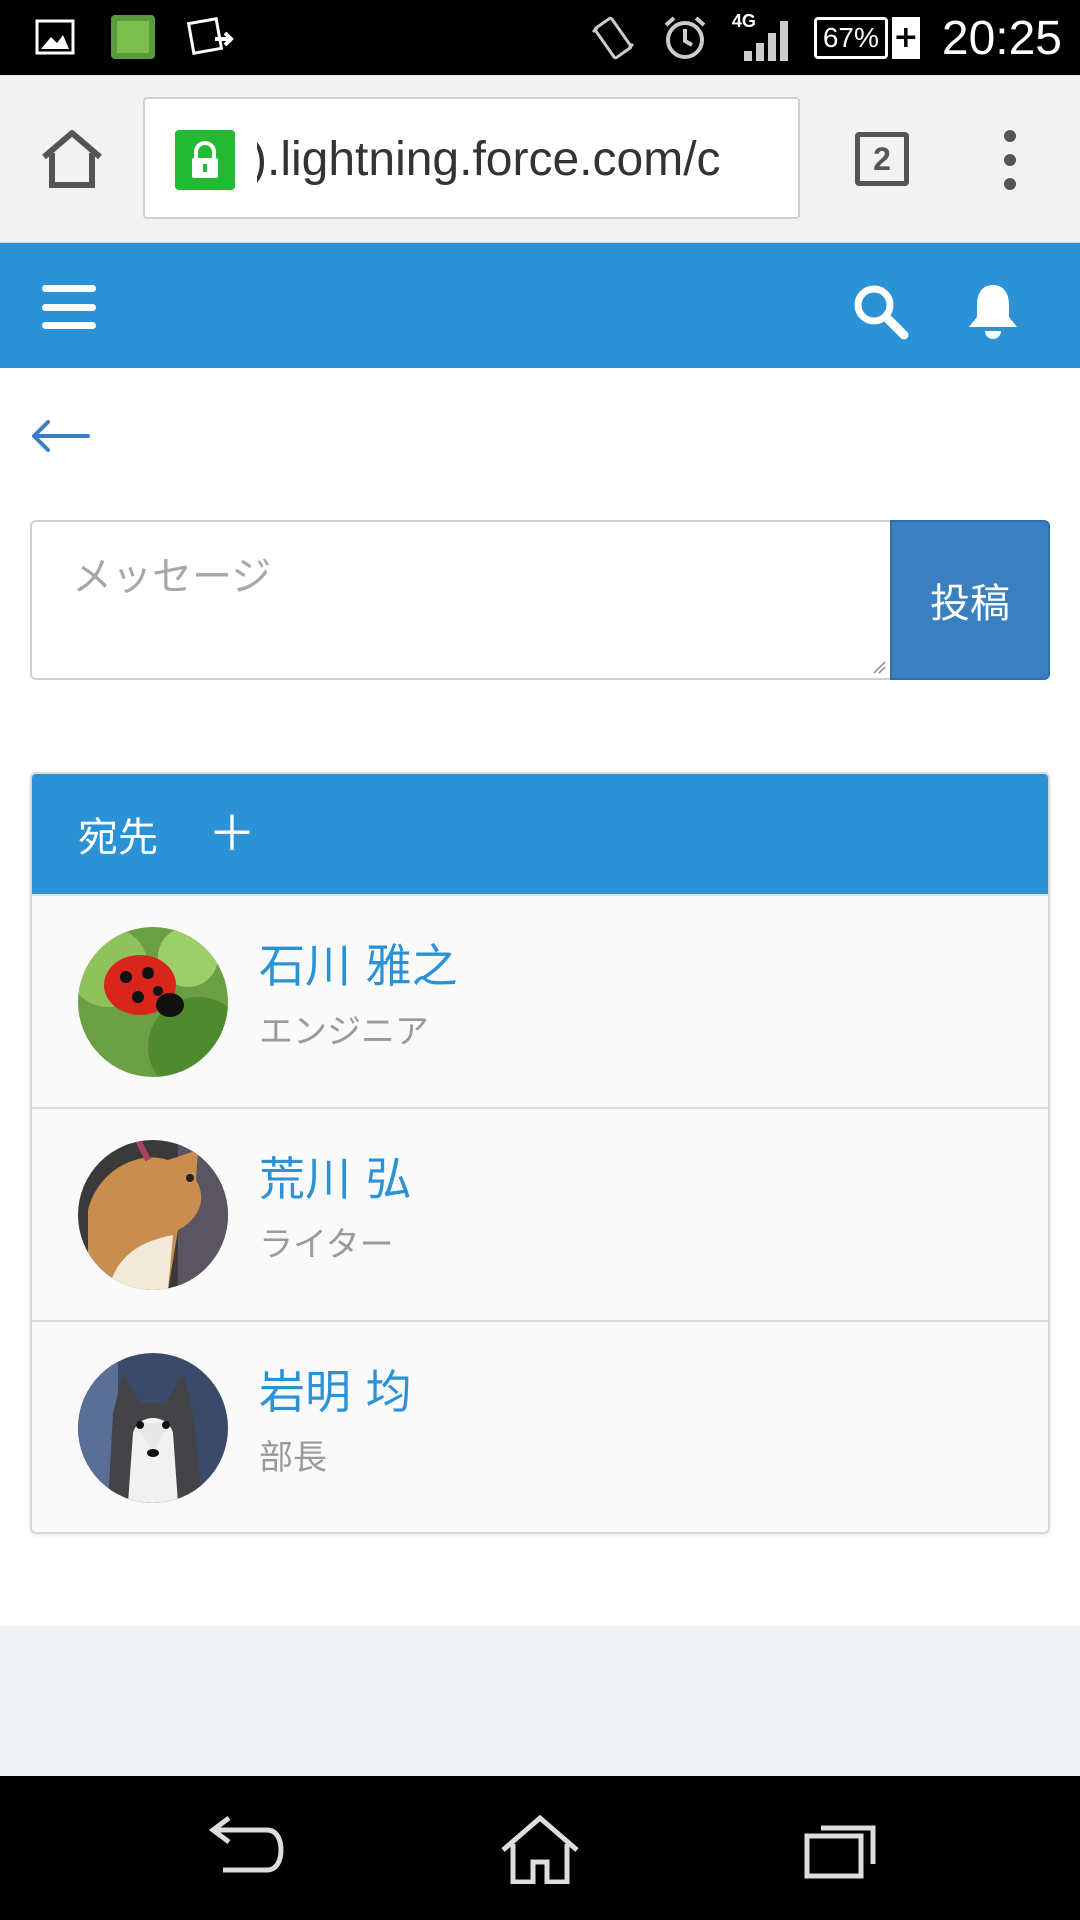 This screenshot has height=1920, width=1080. Describe the element at coordinates (540, 1213) in the screenshot. I see `recipient-row: 荒川 弘 ライター` at that location.